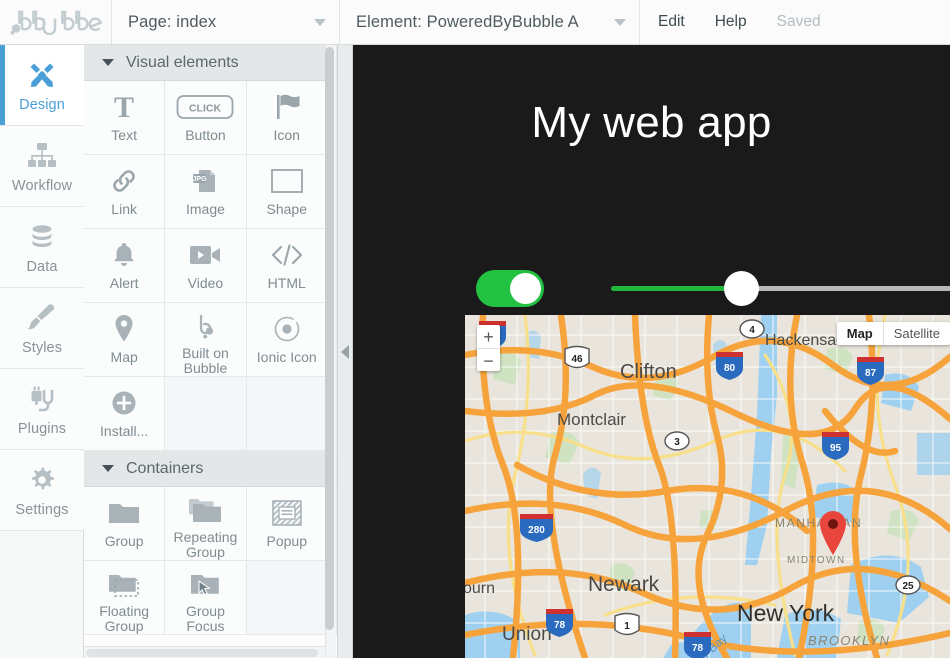 This screenshot has height=658, width=950. What do you see at coordinates (42, 480) in the screenshot?
I see `settings-gear-icon` at bounding box center [42, 480].